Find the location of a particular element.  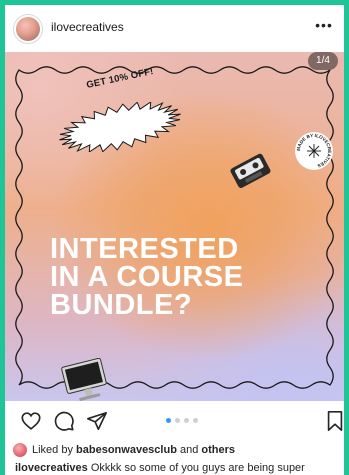

bookmark-icon is located at coordinates (334, 421).